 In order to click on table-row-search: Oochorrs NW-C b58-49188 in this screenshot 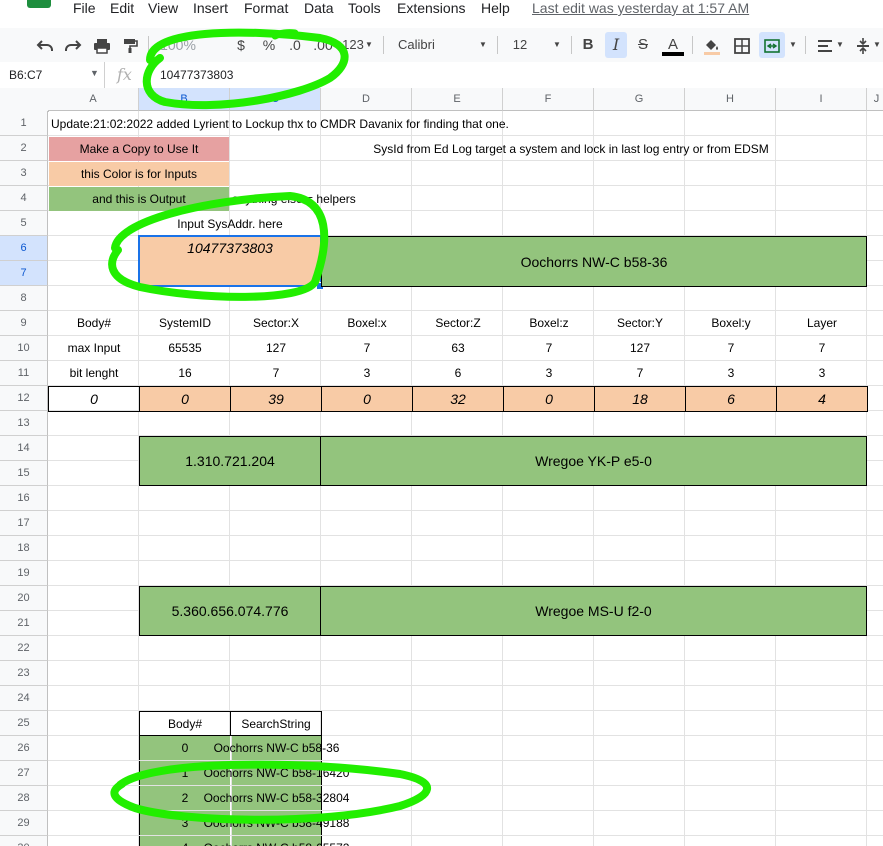, I will do `click(276, 823)`.